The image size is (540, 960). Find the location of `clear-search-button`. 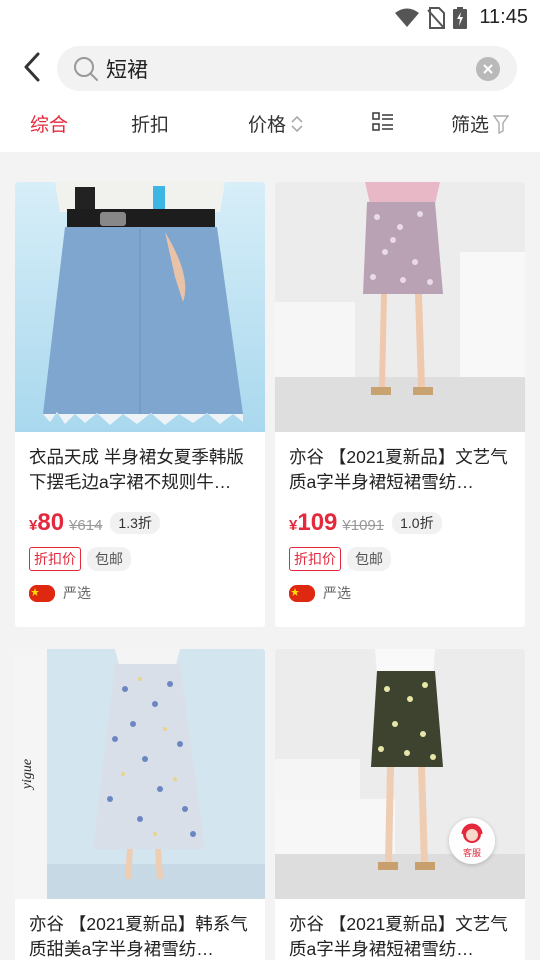

clear-search-button is located at coordinates (488, 69).